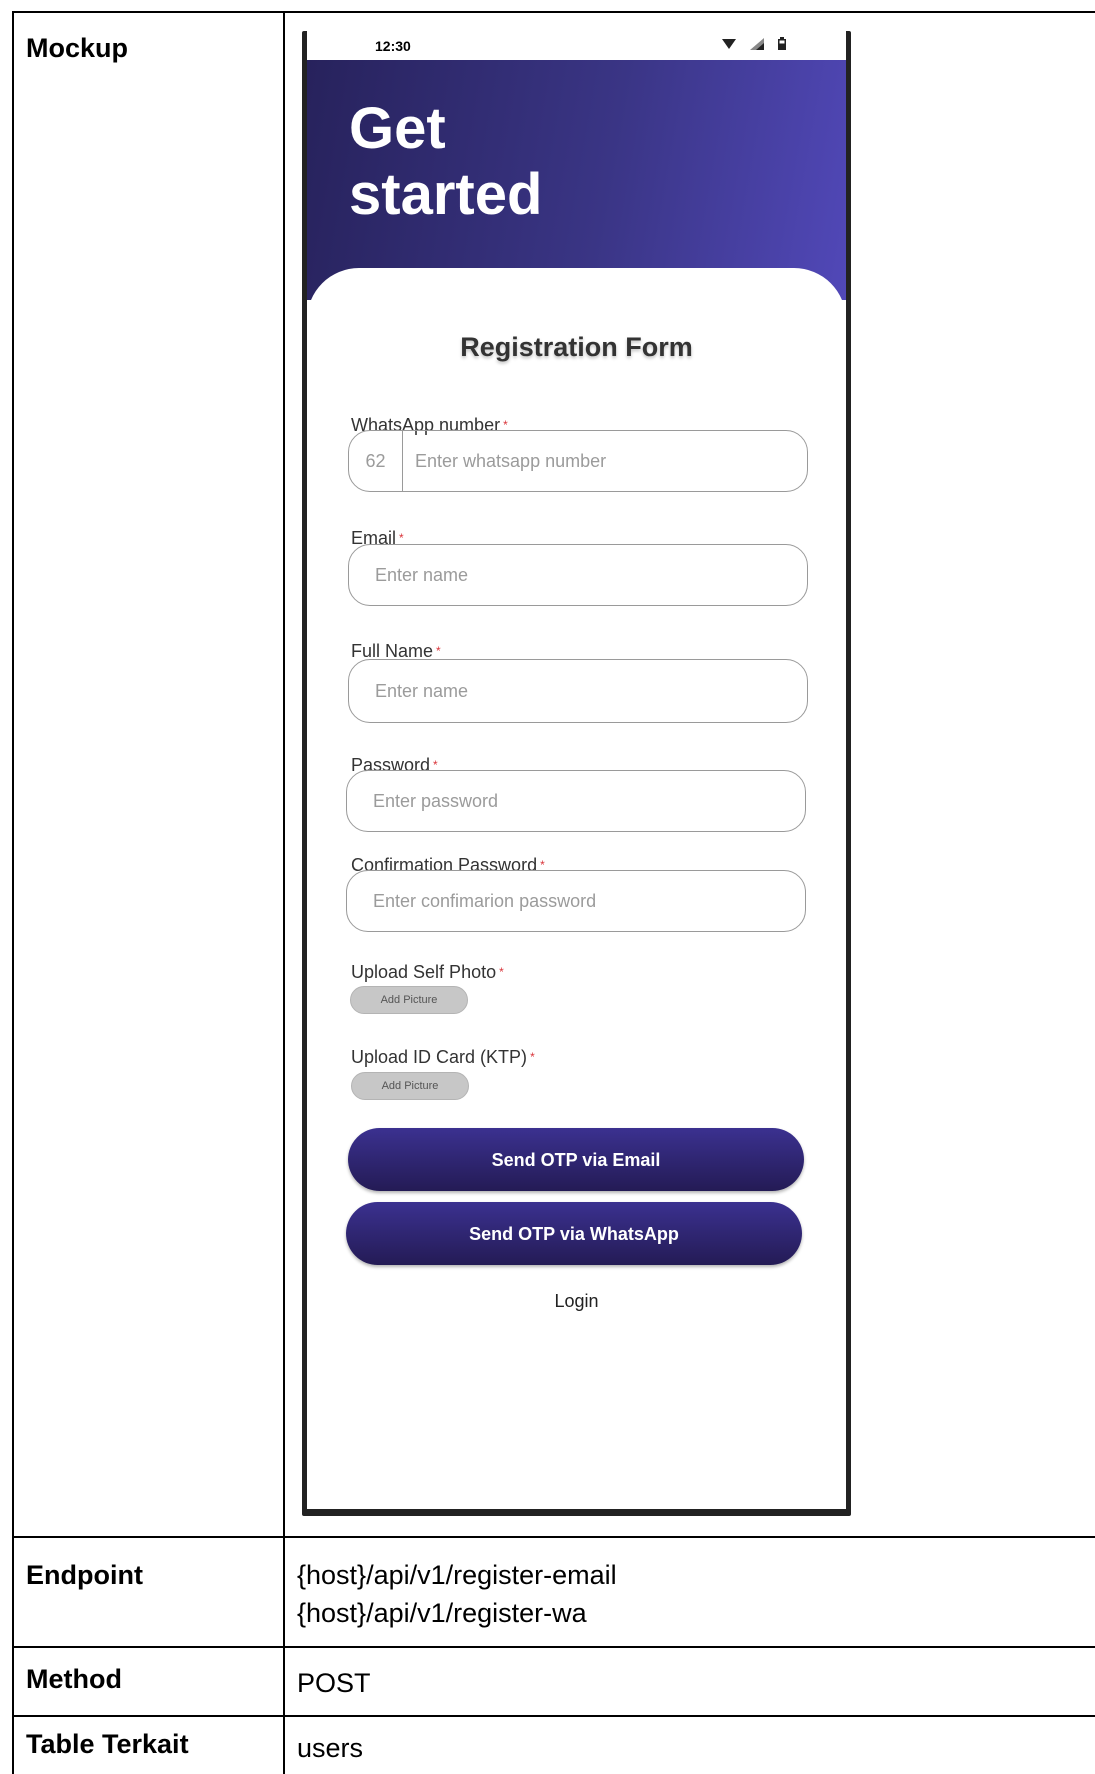 This screenshot has width=1095, height=1774. Describe the element at coordinates (554, 1745) in the screenshot. I see `row-related-table: Table Terkait users` at that location.